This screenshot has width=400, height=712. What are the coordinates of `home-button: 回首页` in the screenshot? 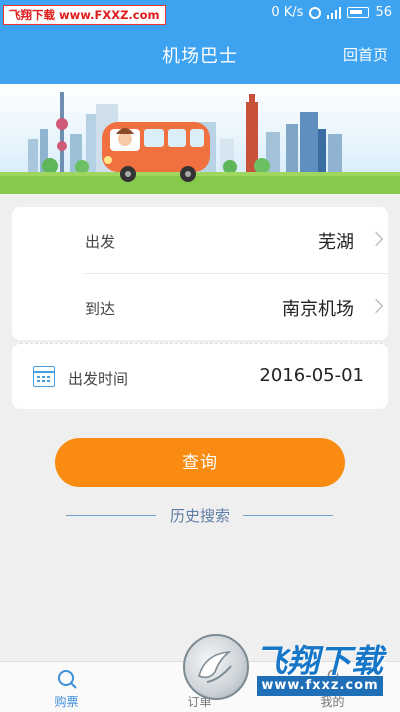 It's located at (365, 54).